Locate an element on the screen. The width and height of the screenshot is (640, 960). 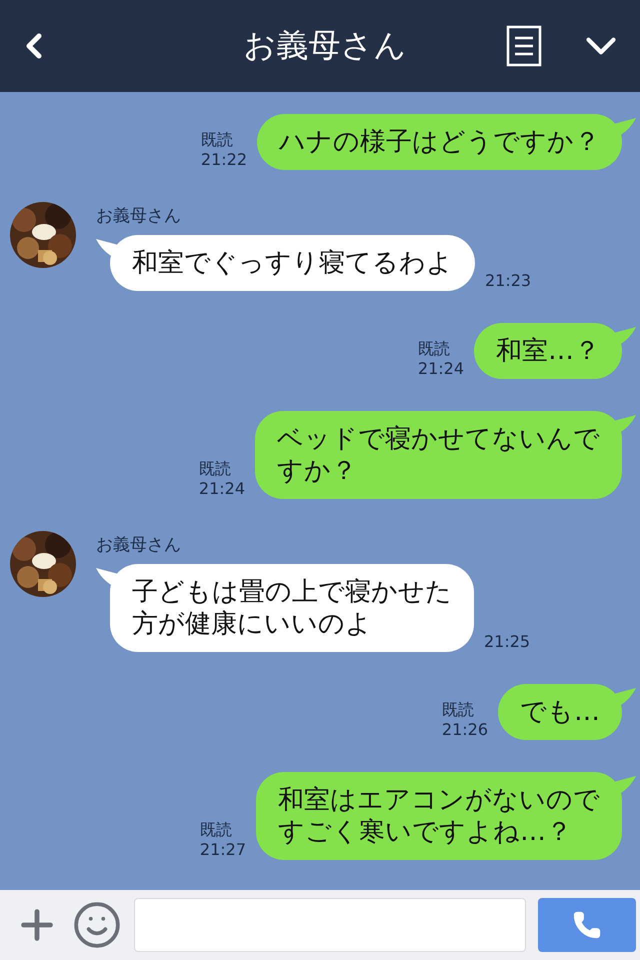
timestamp: 21:22 is located at coordinates (223, 160).